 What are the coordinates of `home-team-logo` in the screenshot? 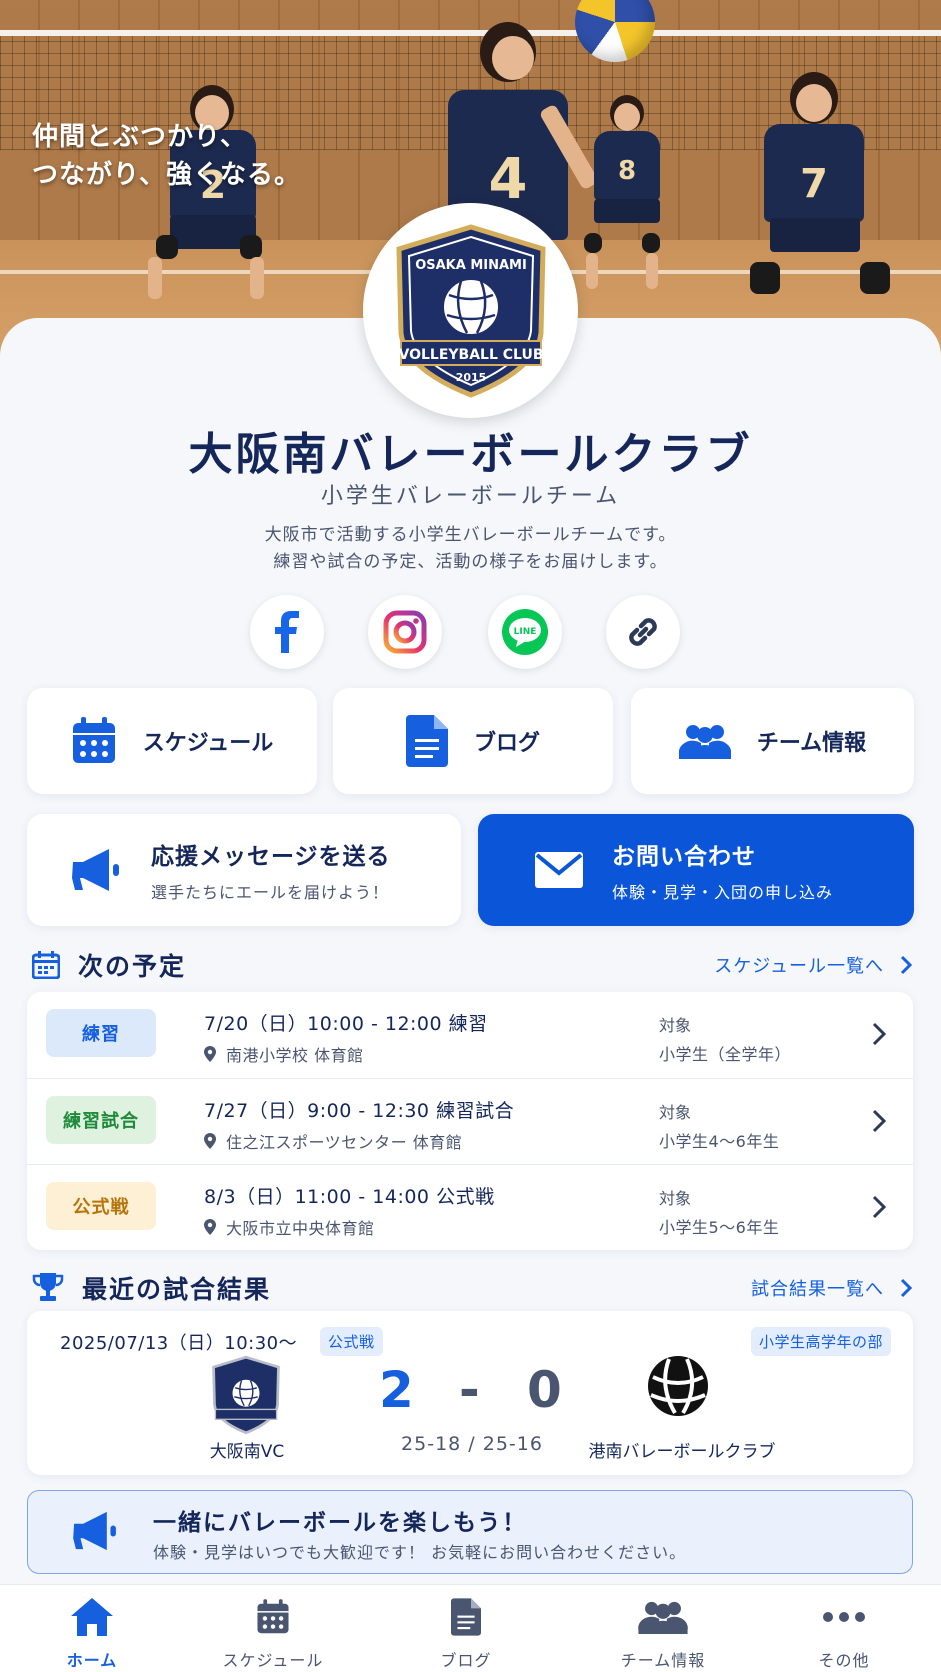 It's located at (246, 1395).